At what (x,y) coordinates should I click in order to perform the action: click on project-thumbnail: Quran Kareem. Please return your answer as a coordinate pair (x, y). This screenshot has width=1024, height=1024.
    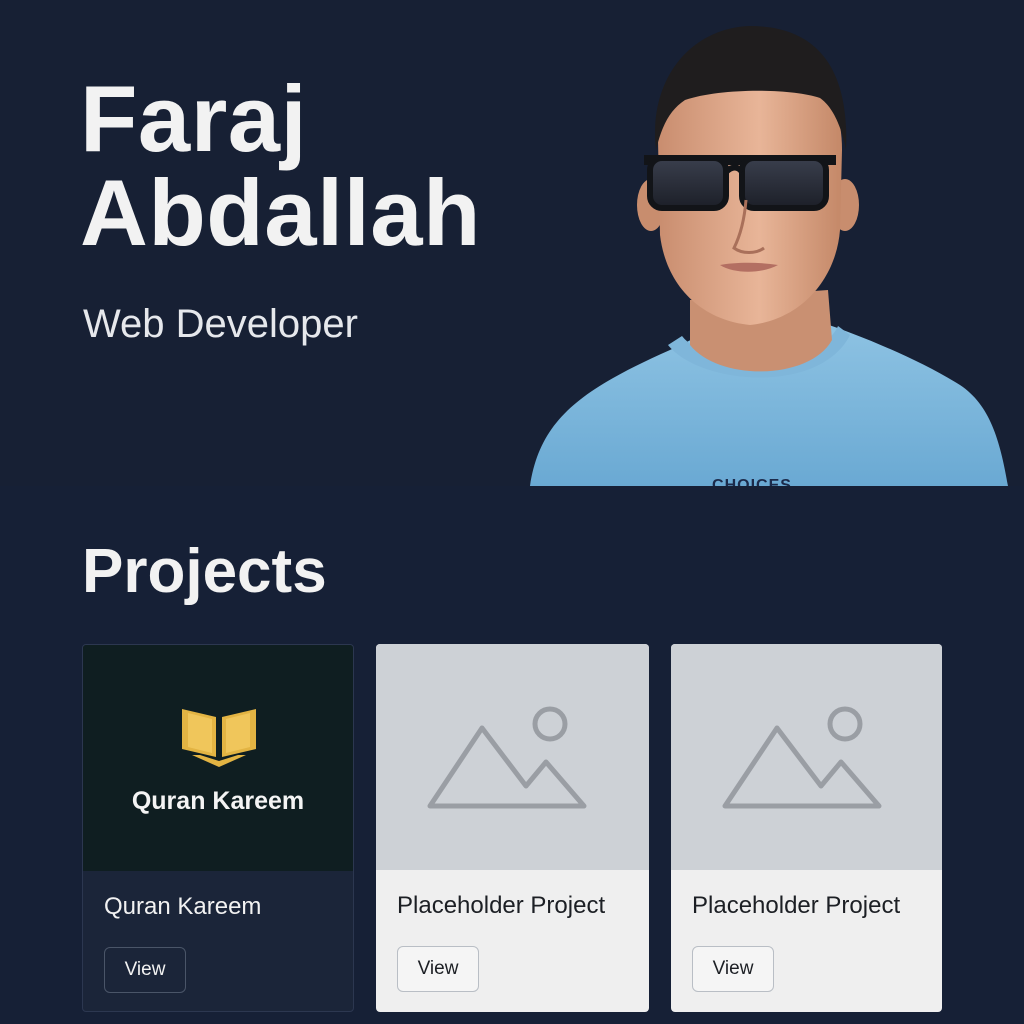
    Looking at the image, I should click on (218, 758).